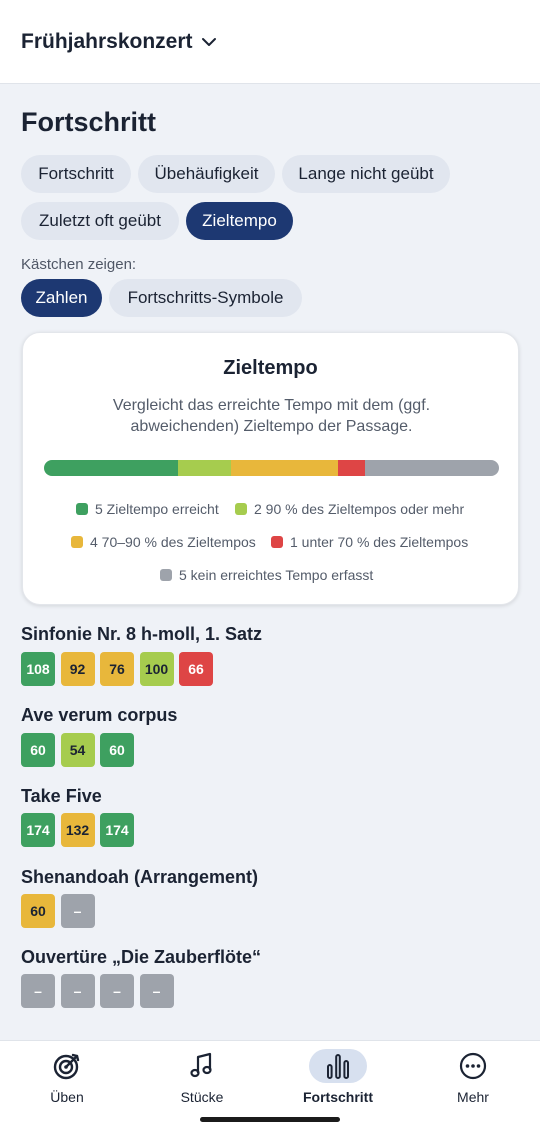 This screenshot has width=540, height=1136. Describe the element at coordinates (473, 1066) in the screenshot. I see `more-icon` at that location.